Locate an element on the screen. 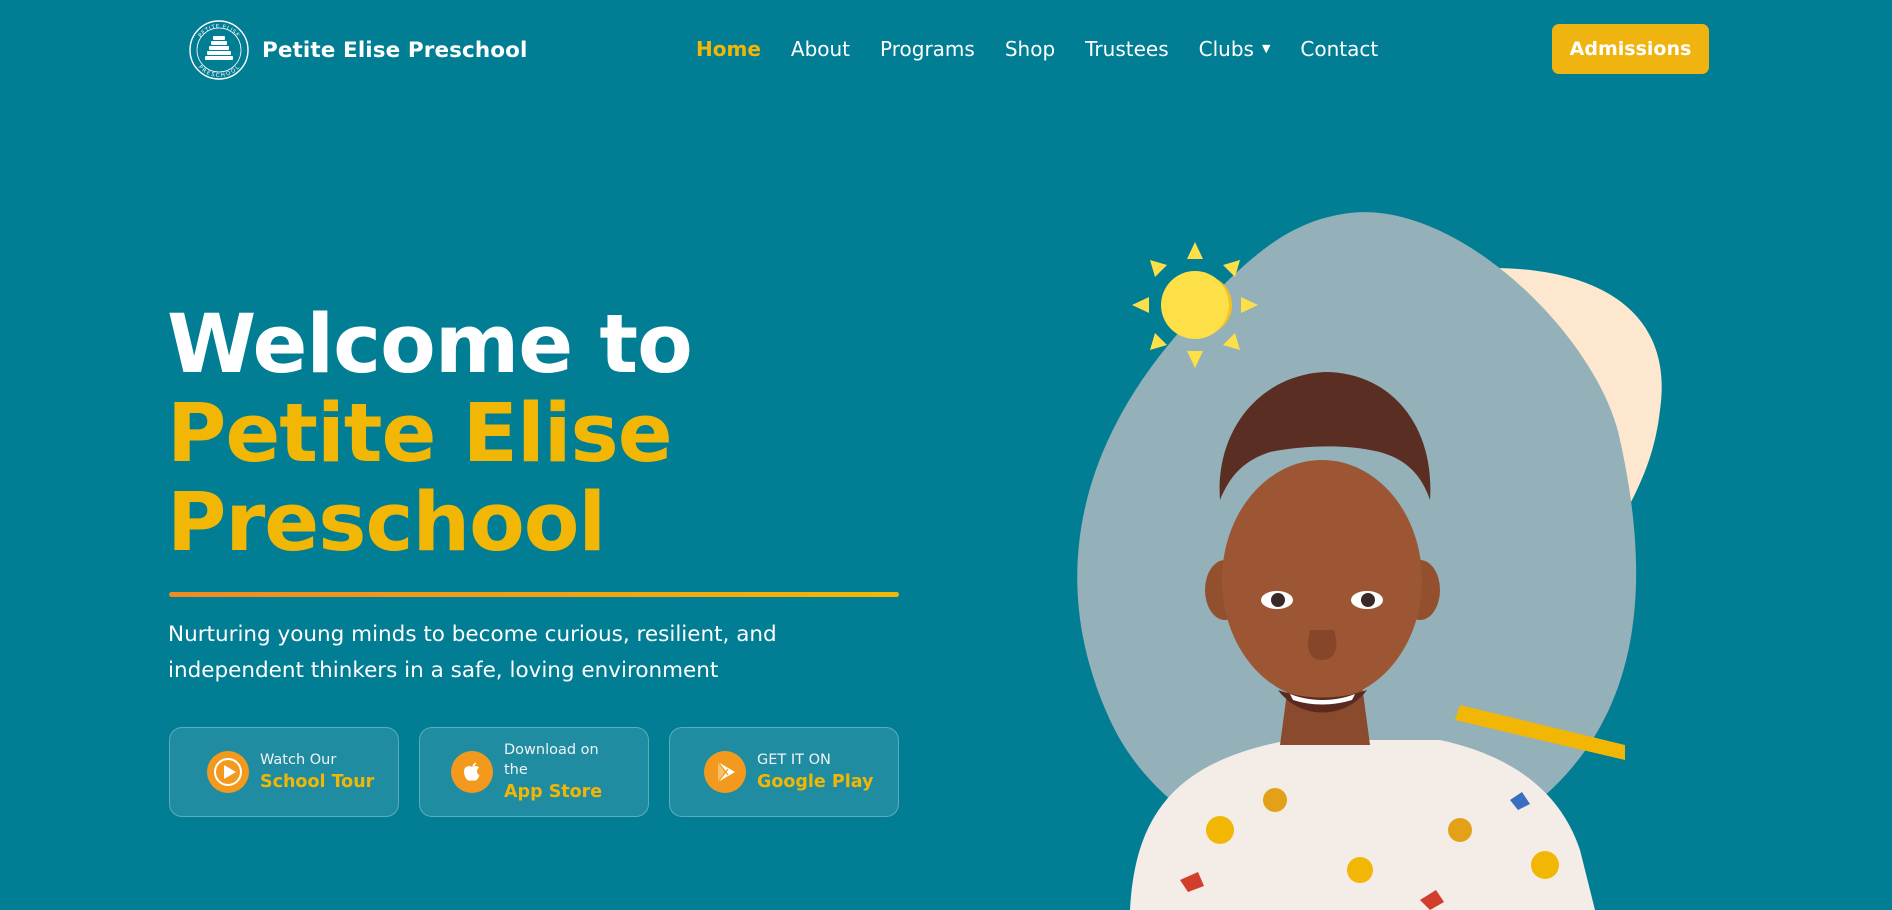 The height and width of the screenshot is (910, 1892). hero-title: Welcome to Petite Elise Preschool is located at coordinates (430, 434).